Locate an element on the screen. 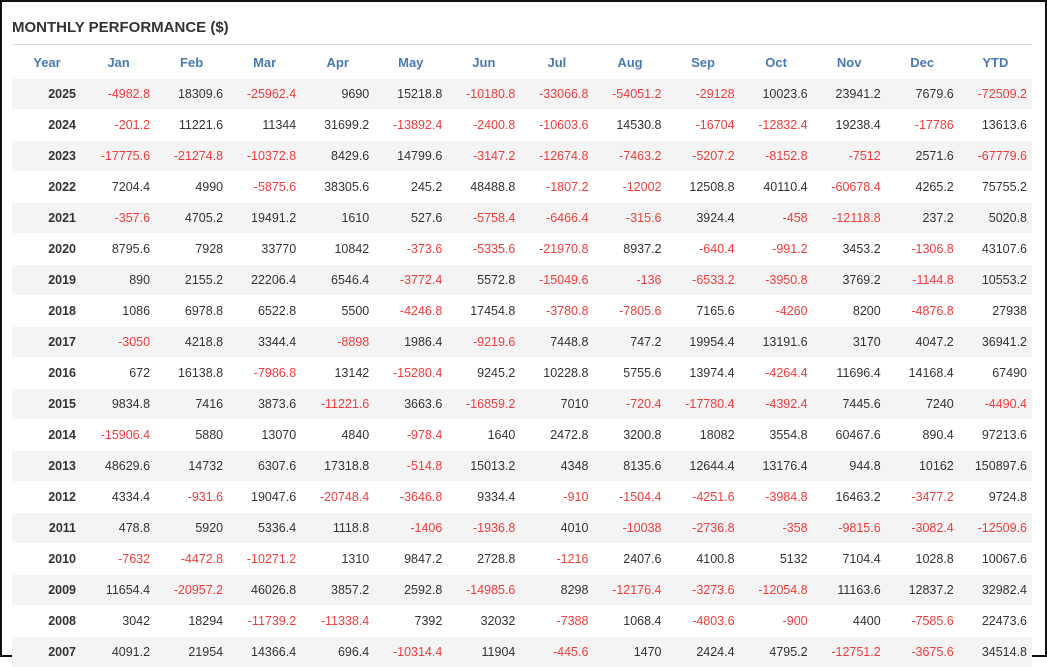 The height and width of the screenshot is (667, 1047). value-cell-jun: -14985.6 is located at coordinates (483, 590).